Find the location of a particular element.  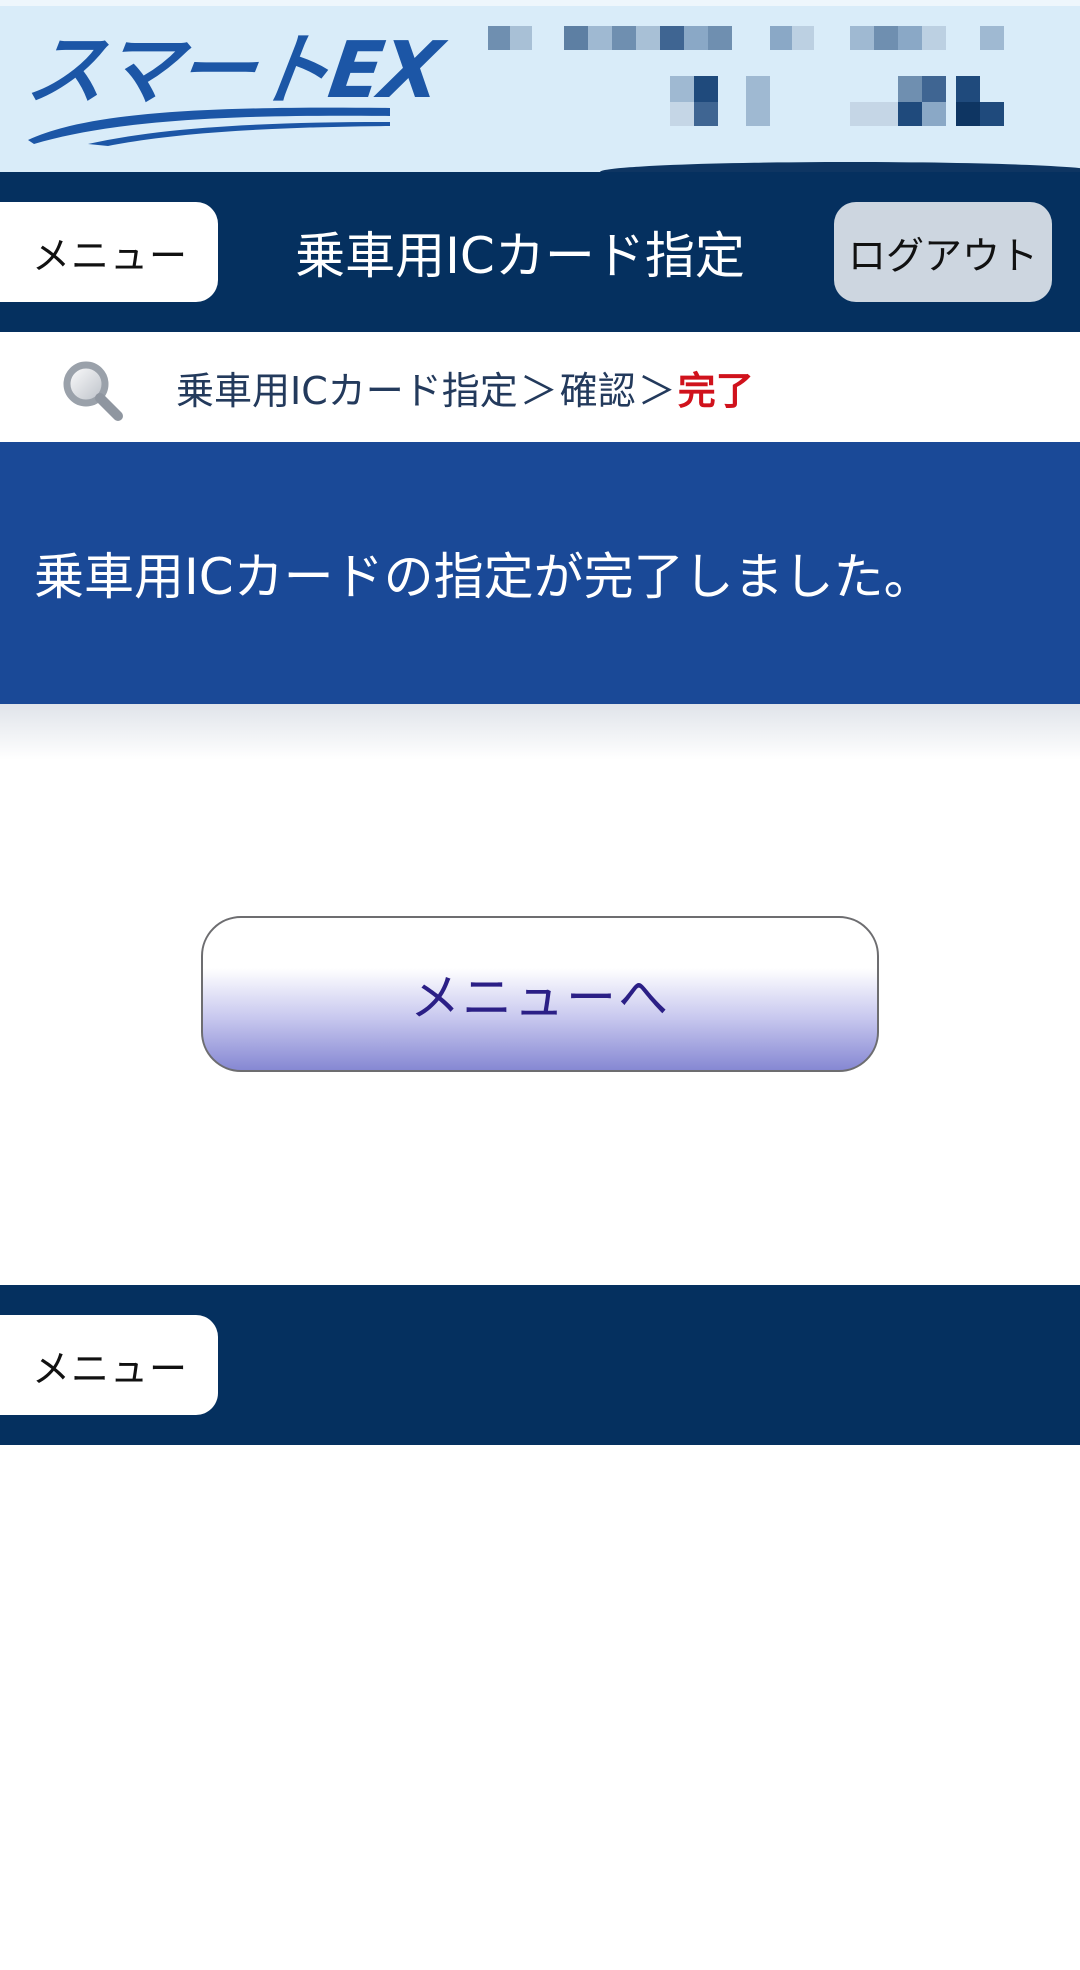

footer-menu-button: メニュー is located at coordinates (109, 1365).